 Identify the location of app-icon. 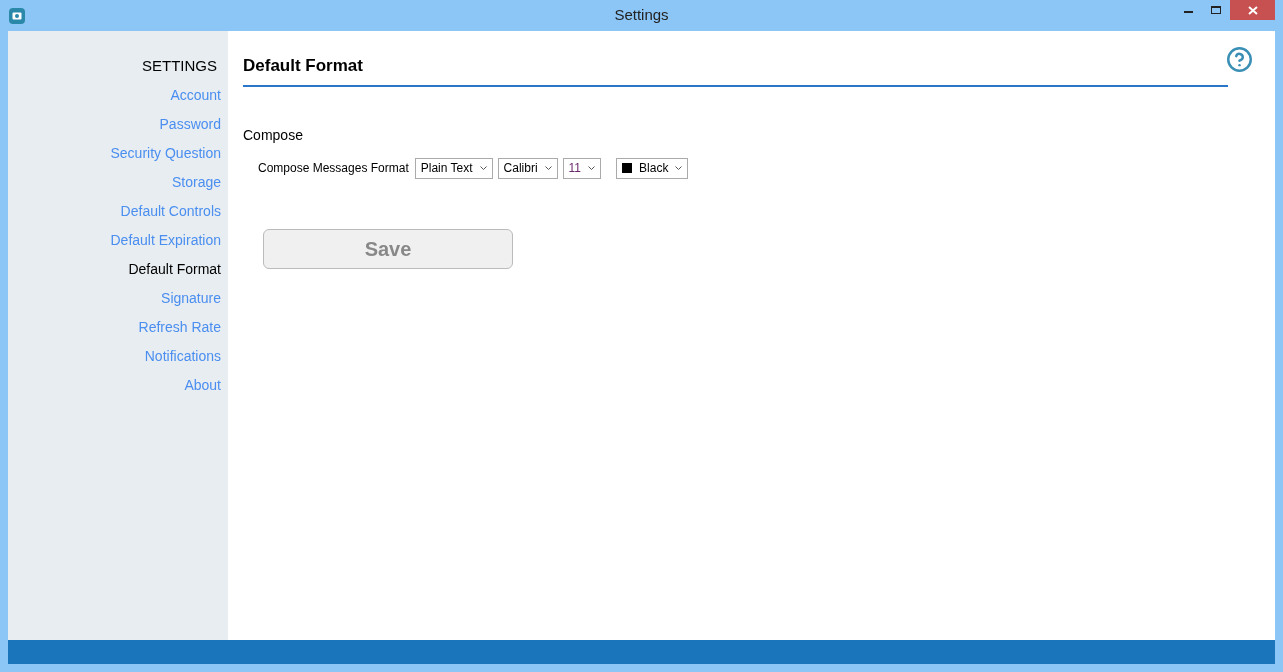
(17, 15).